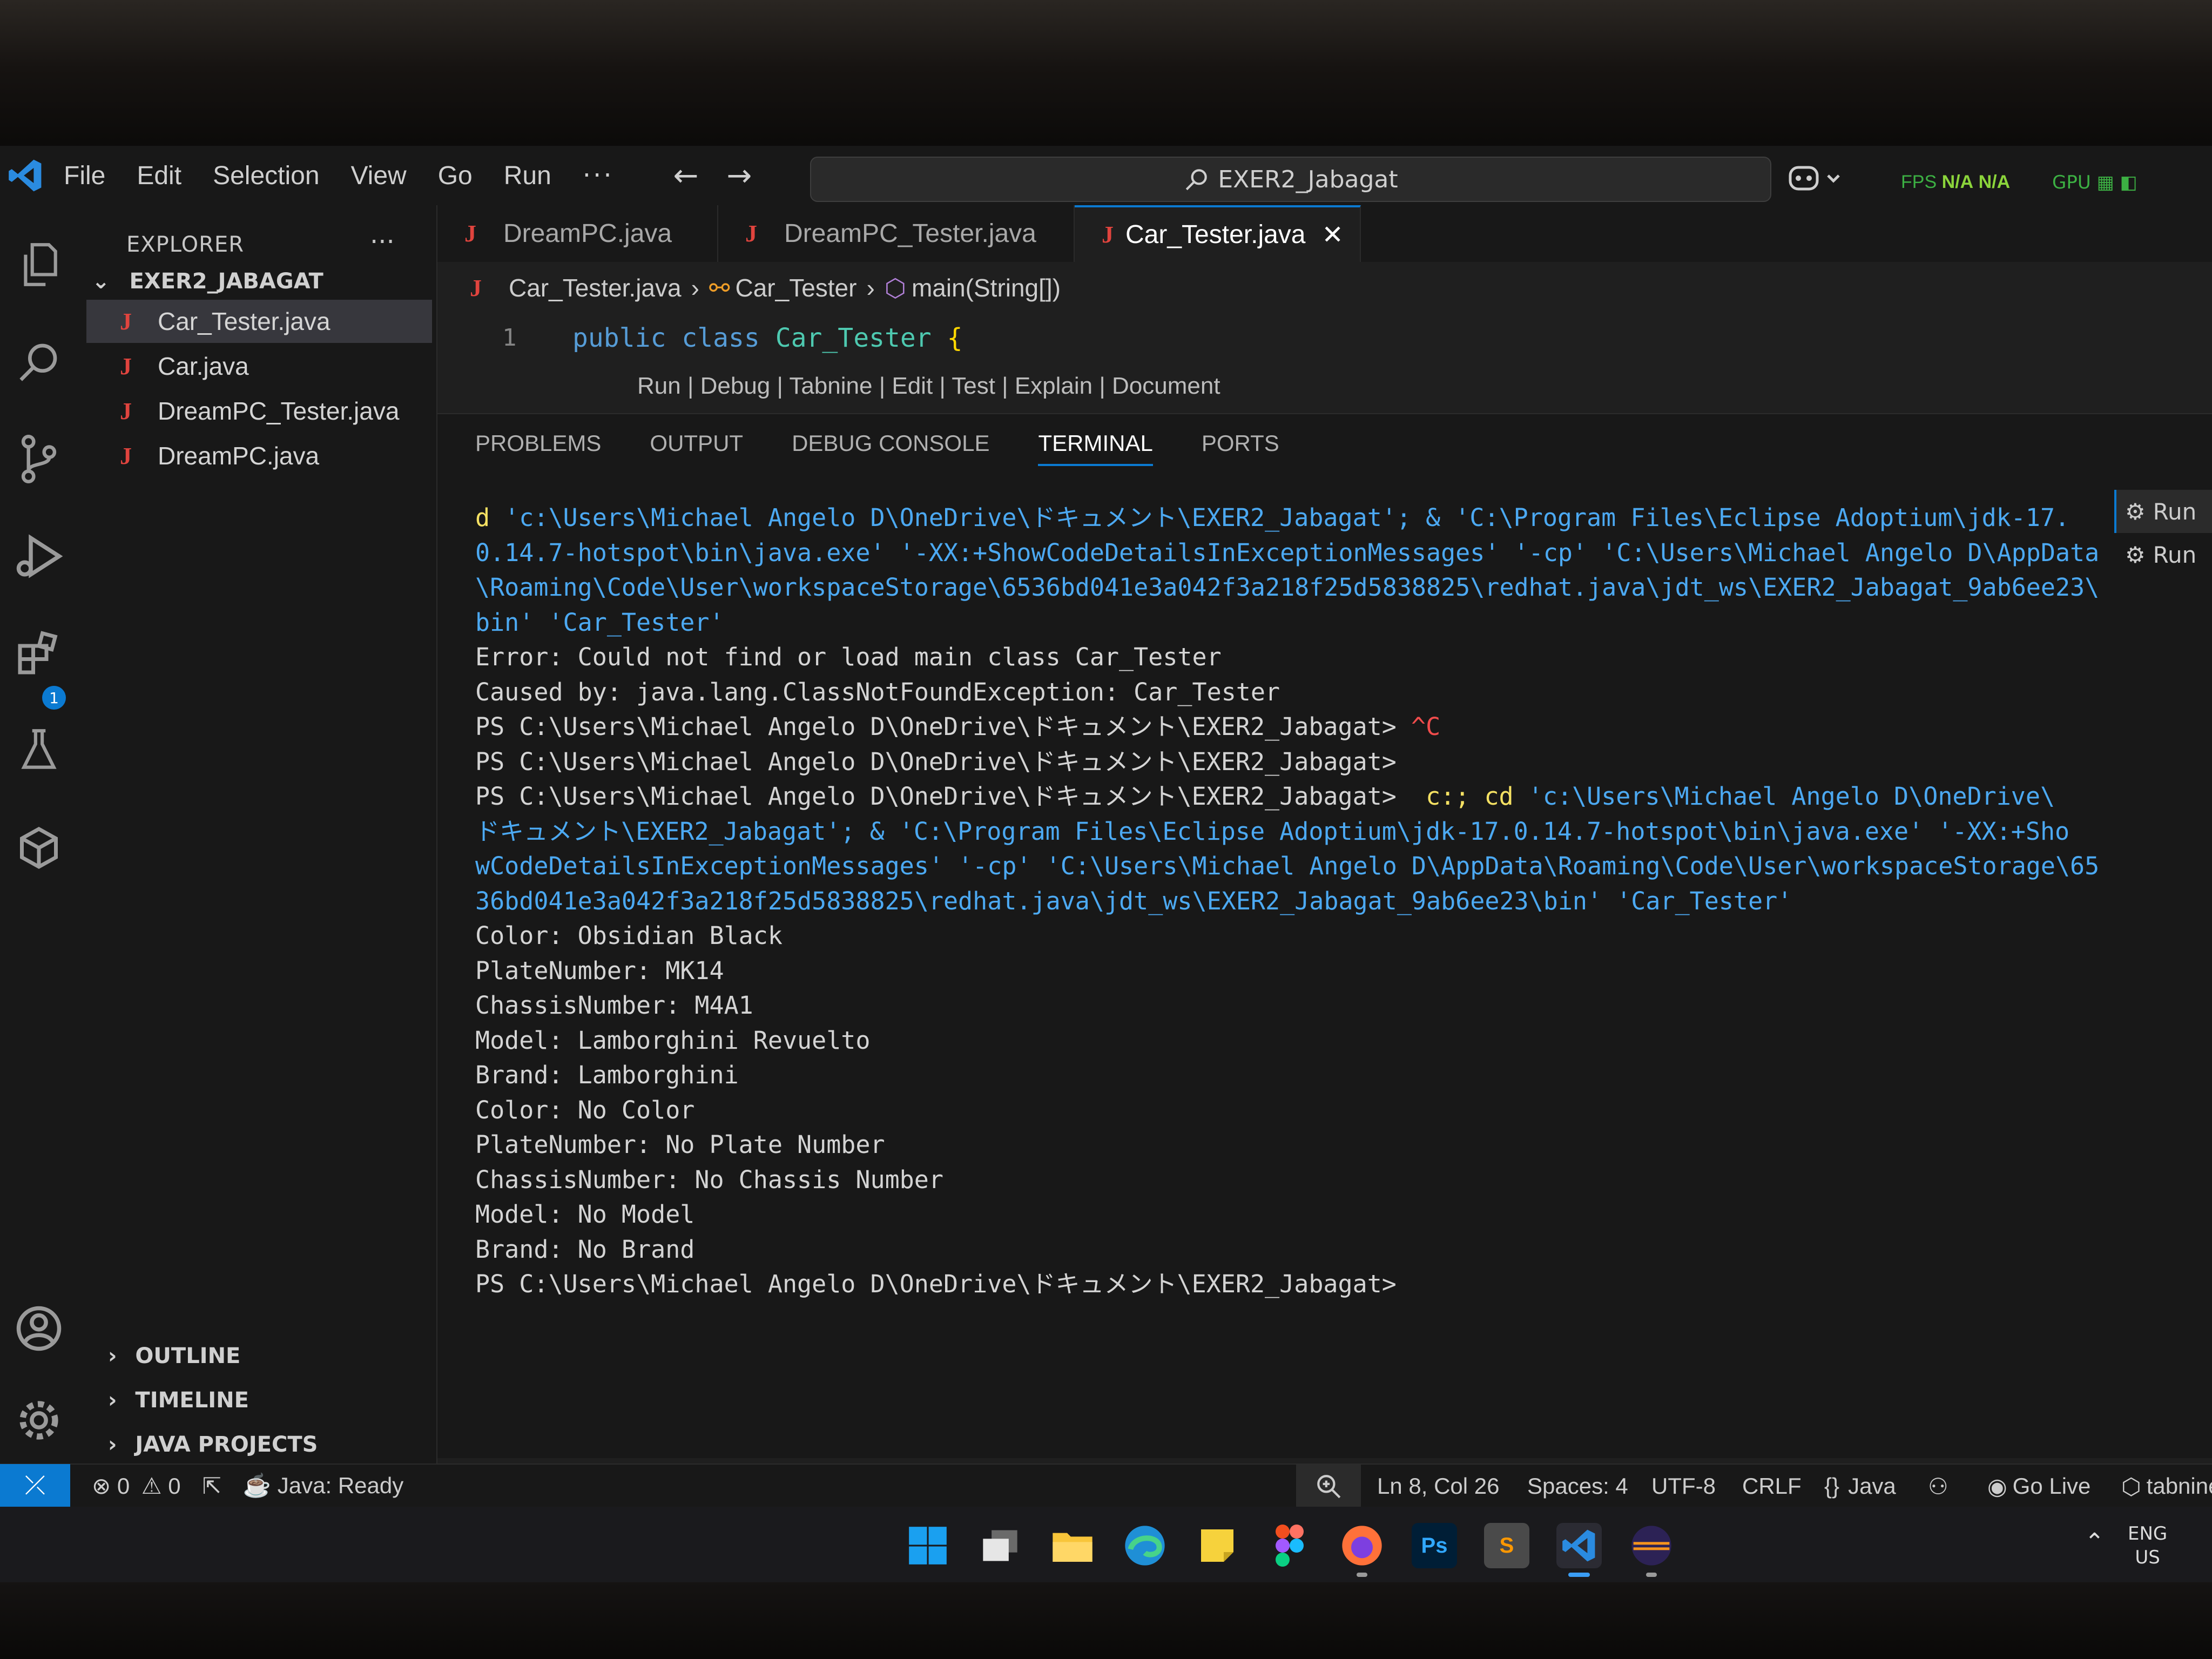 Image resolution: width=2212 pixels, height=1659 pixels. I want to click on terminal-line: ChassisNumber: M4A1, so click(1231, 1005).